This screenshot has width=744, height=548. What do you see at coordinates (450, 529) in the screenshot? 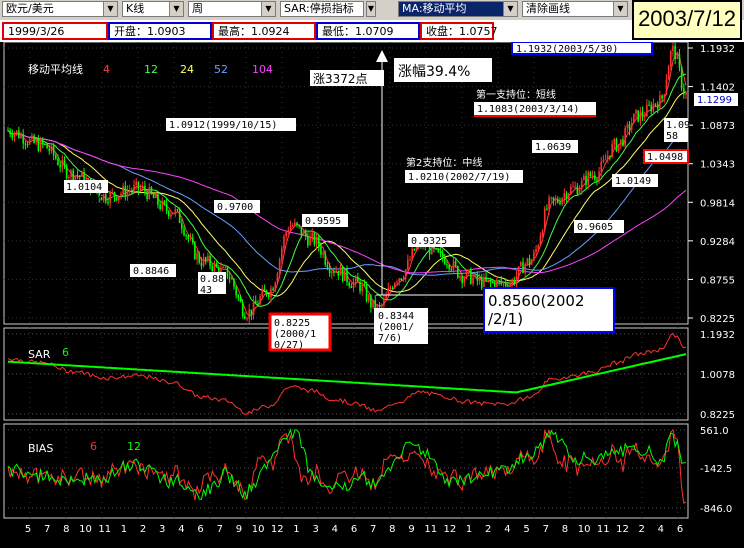
I see `x-tick-label: 12` at bounding box center [450, 529].